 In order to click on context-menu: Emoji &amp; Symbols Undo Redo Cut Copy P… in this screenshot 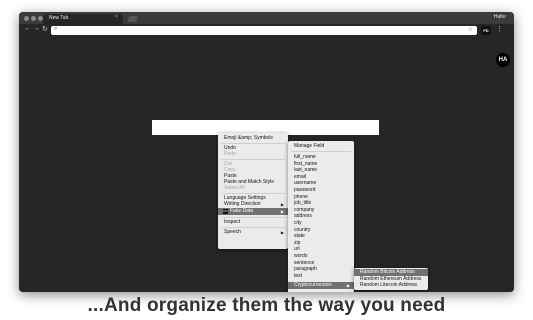, I will do `click(253, 191)`.